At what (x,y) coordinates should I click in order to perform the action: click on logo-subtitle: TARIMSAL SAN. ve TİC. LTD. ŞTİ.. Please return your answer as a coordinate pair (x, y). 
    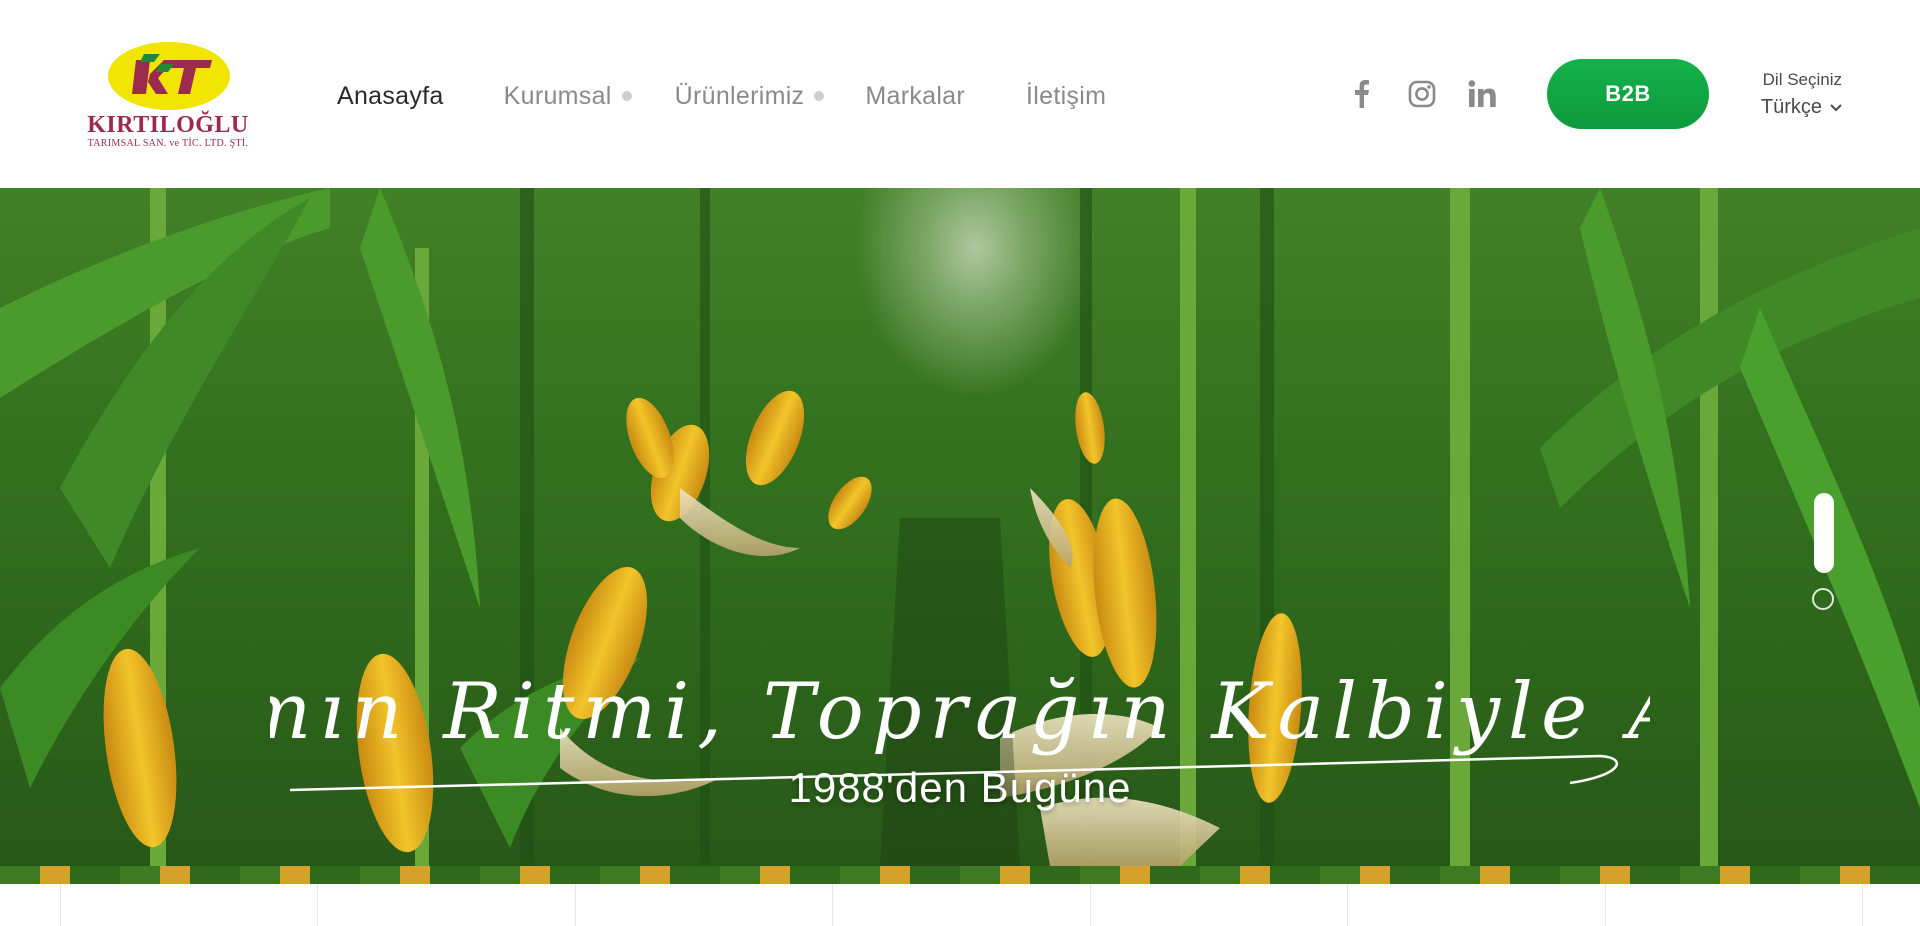
    Looking at the image, I should click on (168, 143).